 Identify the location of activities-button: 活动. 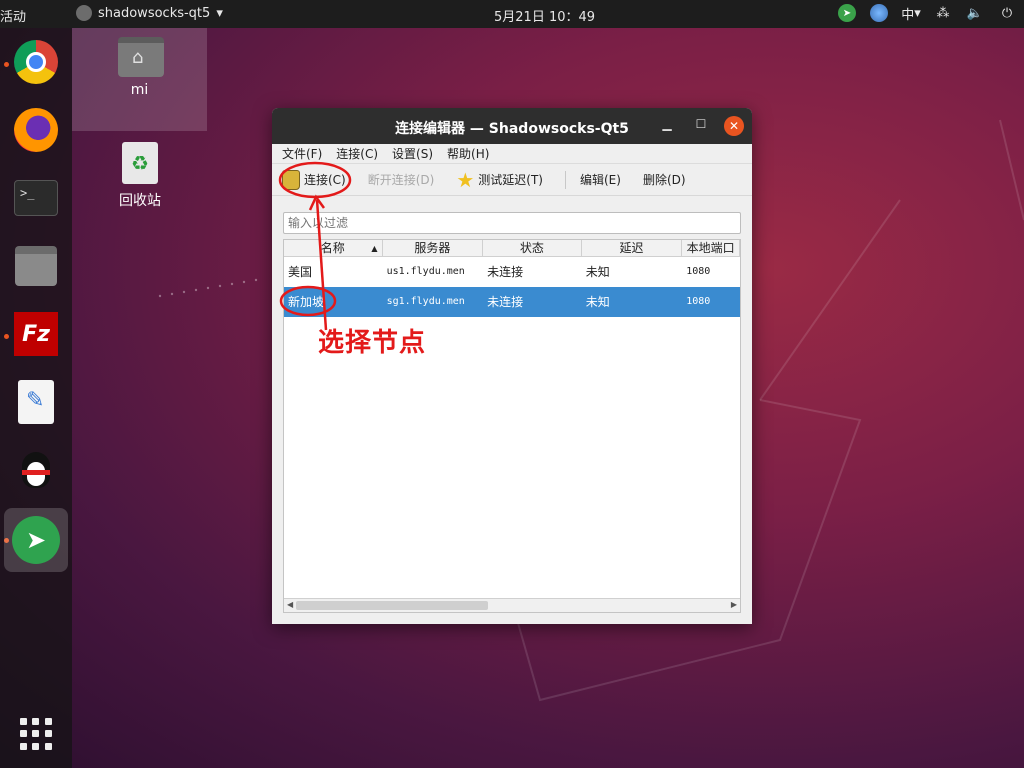
(13, 15).